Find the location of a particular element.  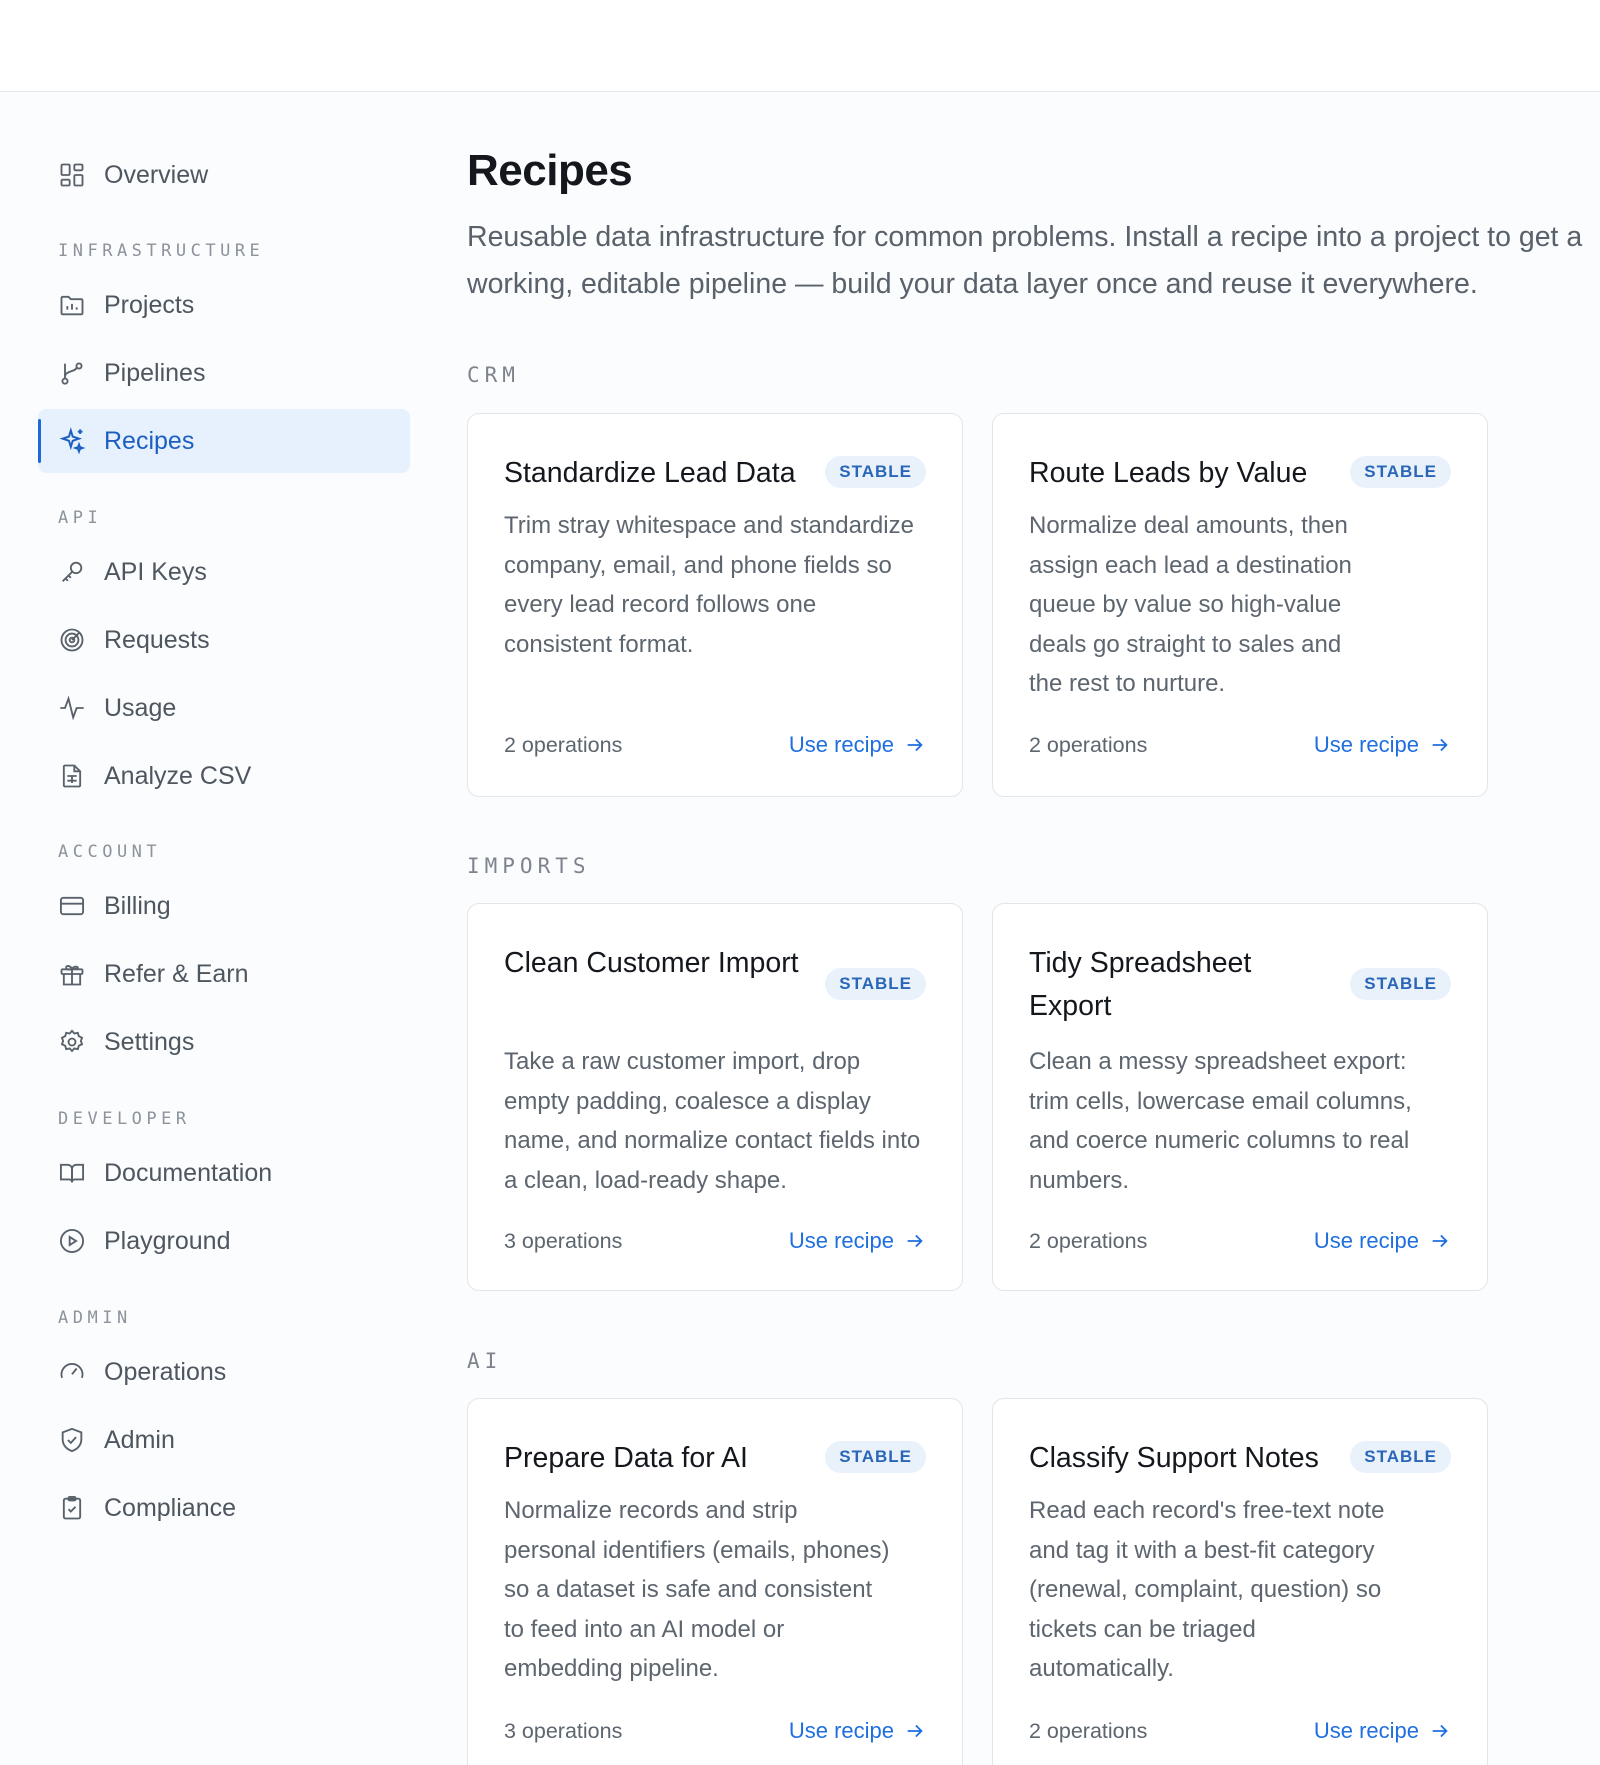

top-bar is located at coordinates (800, 46).